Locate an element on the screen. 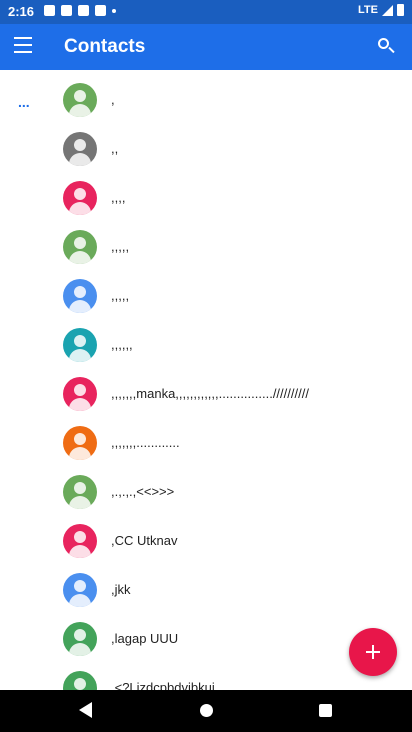  contact-row: ,CC Utknav is located at coordinates (206, 540).